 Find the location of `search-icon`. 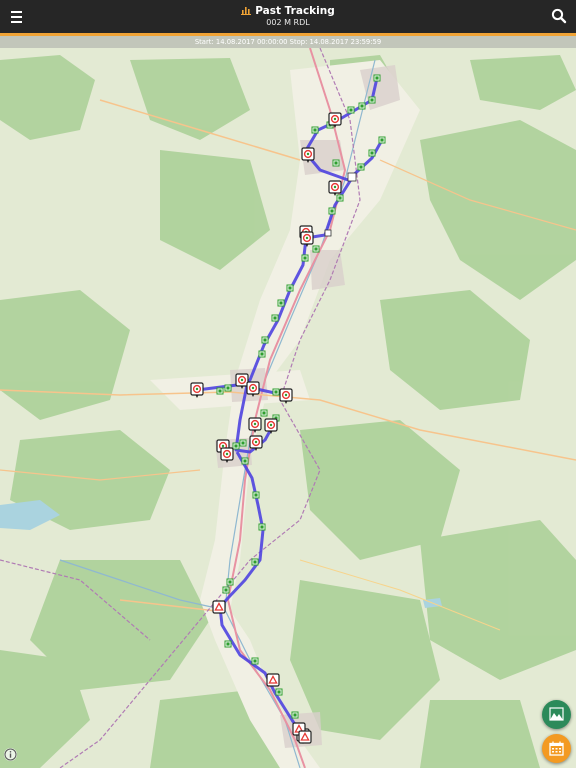

search-icon is located at coordinates (559, 16).